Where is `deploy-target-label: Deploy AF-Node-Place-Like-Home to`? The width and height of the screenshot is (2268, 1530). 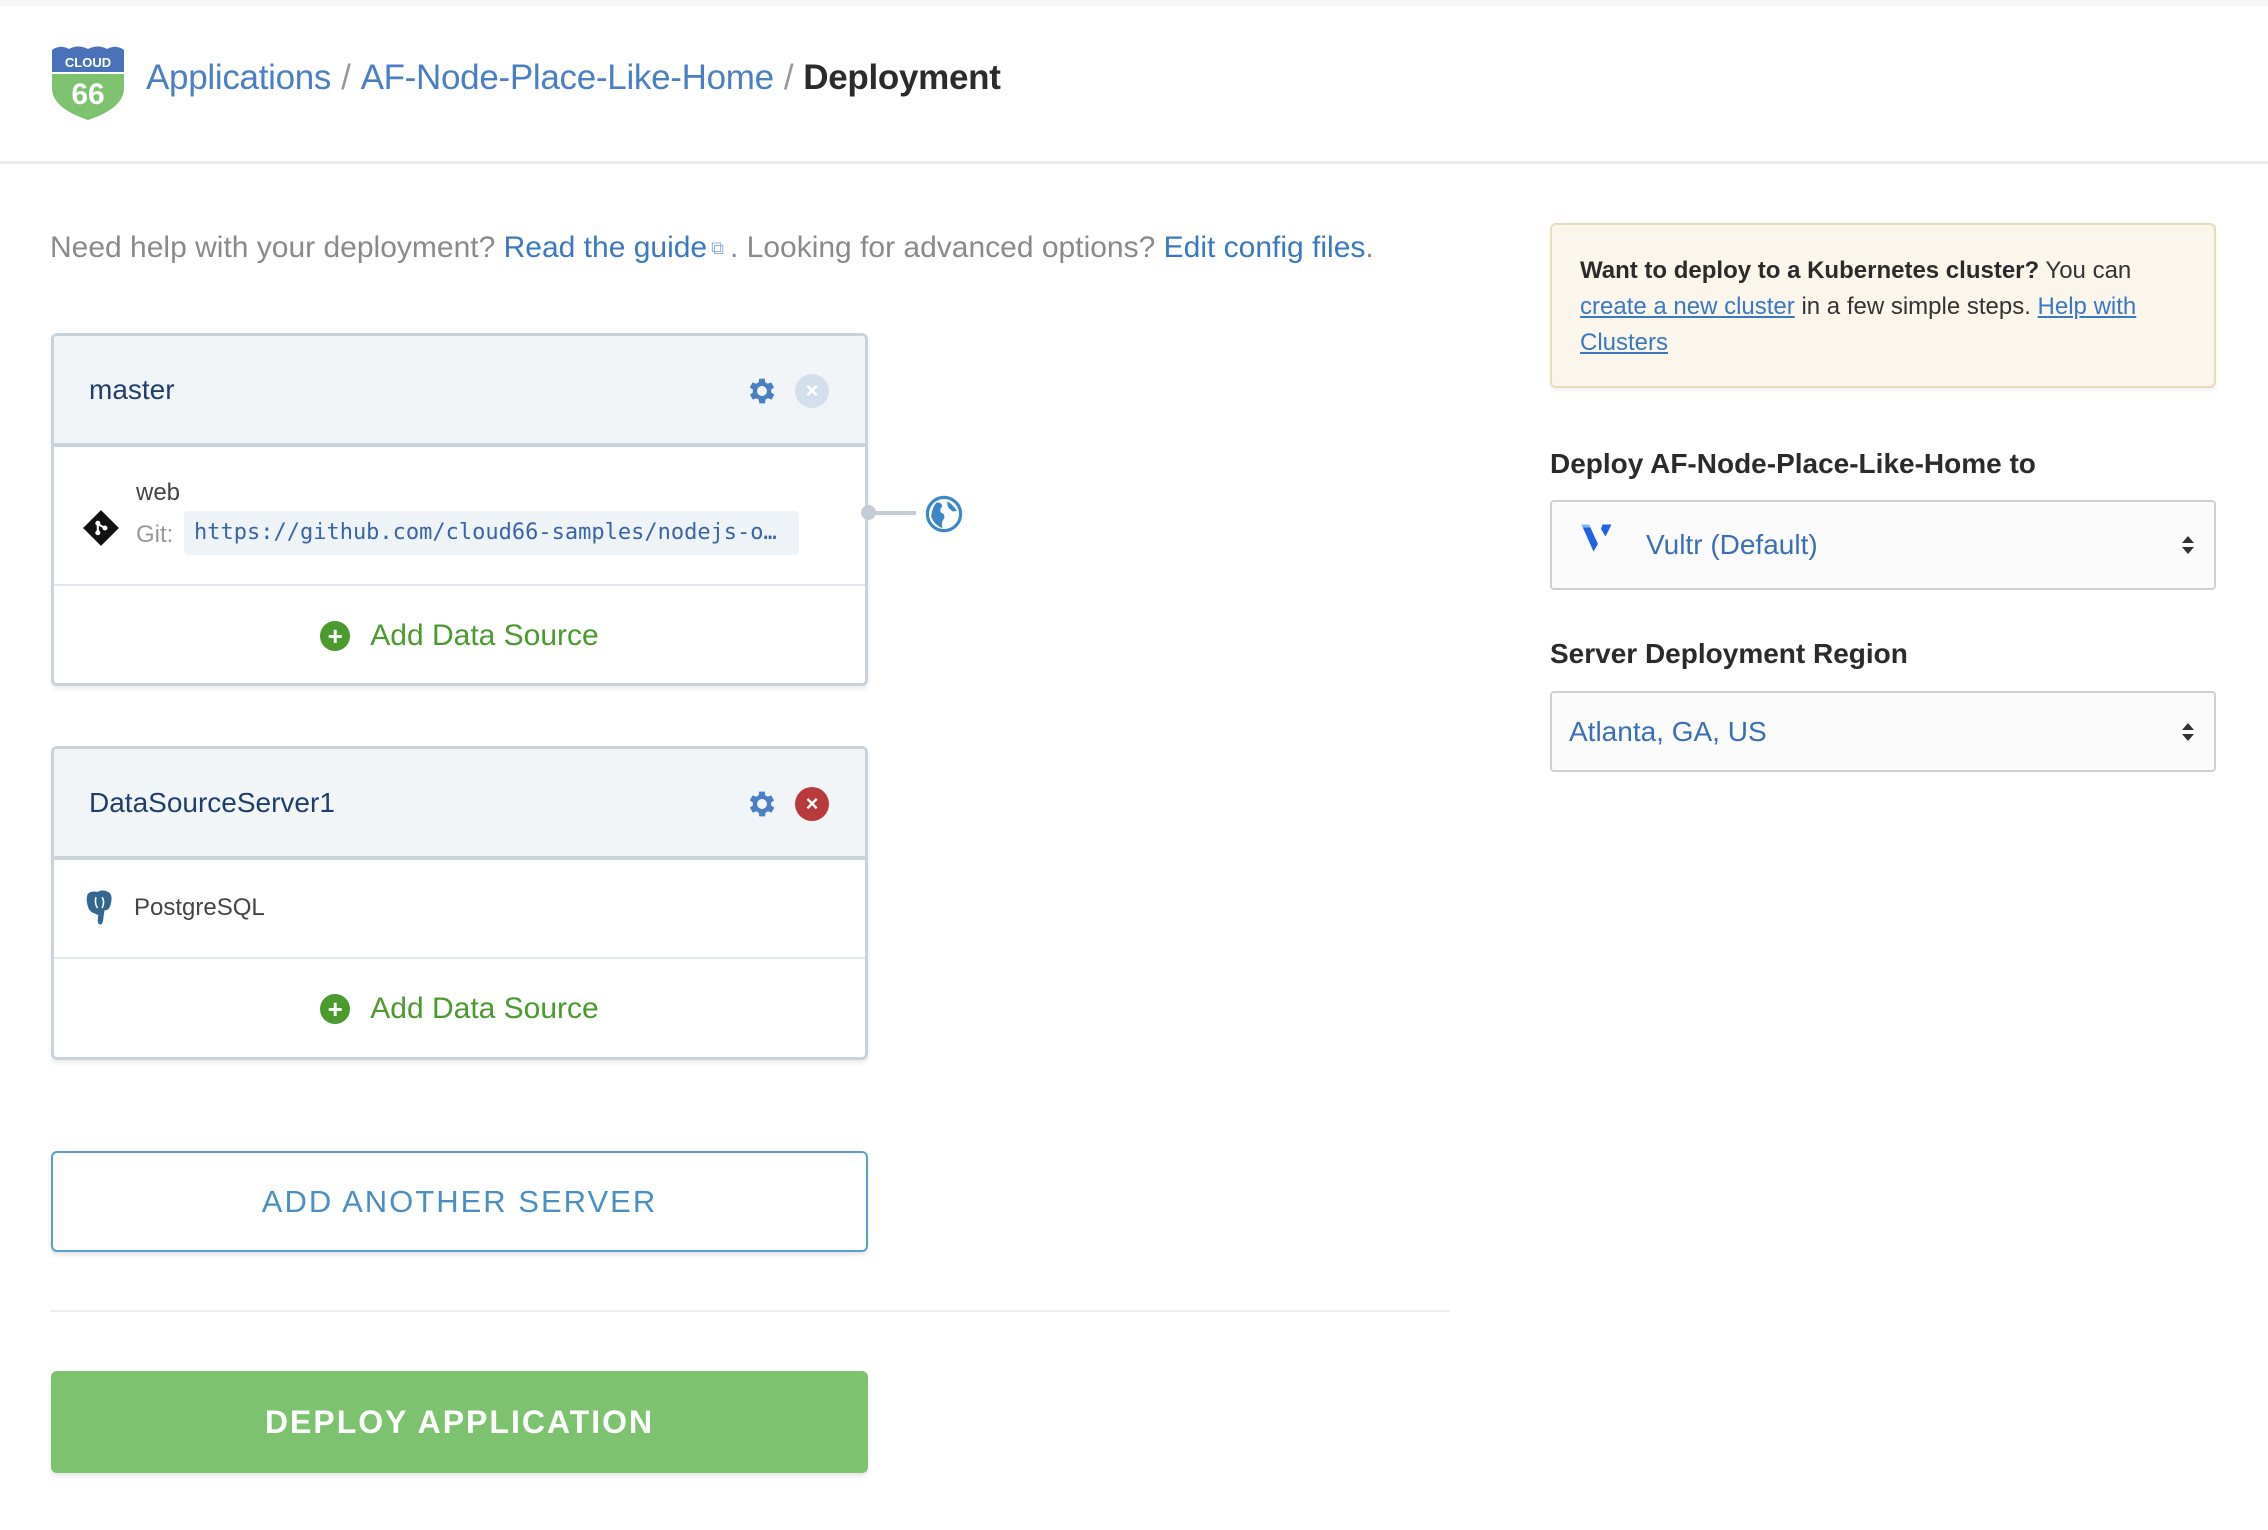 deploy-target-label: Deploy AF-Node-Place-Like-Home to is located at coordinates (1793, 463).